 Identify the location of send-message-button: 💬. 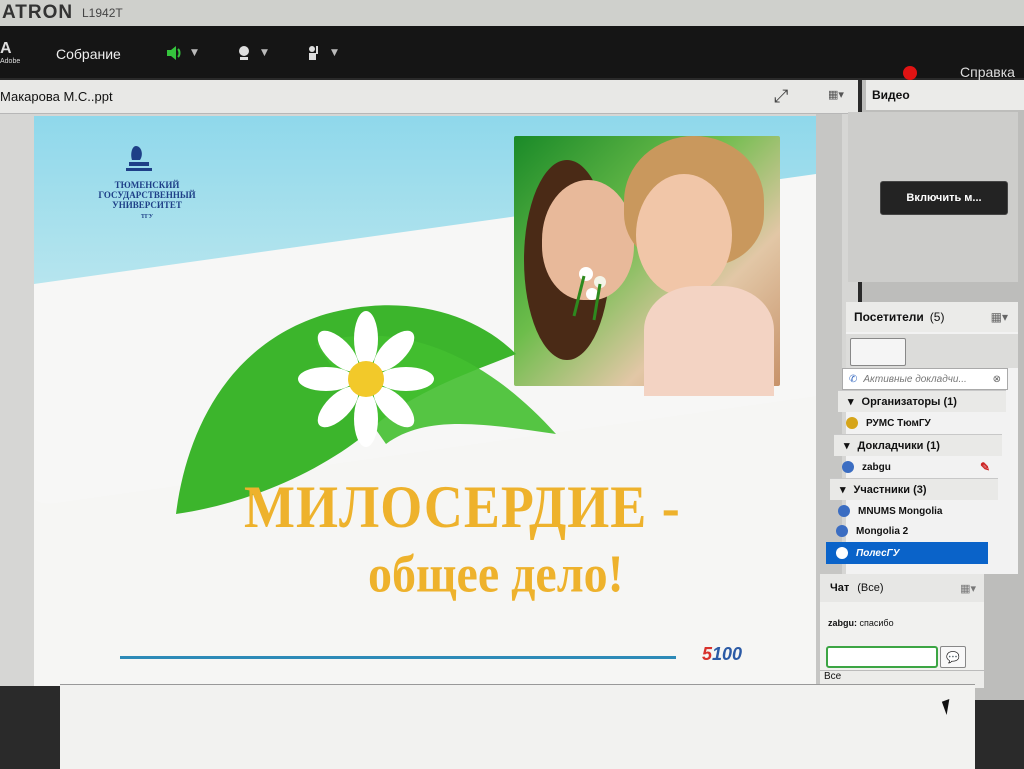
(953, 657).